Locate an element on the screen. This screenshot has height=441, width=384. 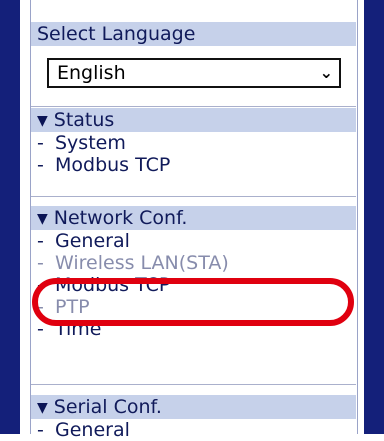
language-section: Select Language is located at coordinates (193, 34).